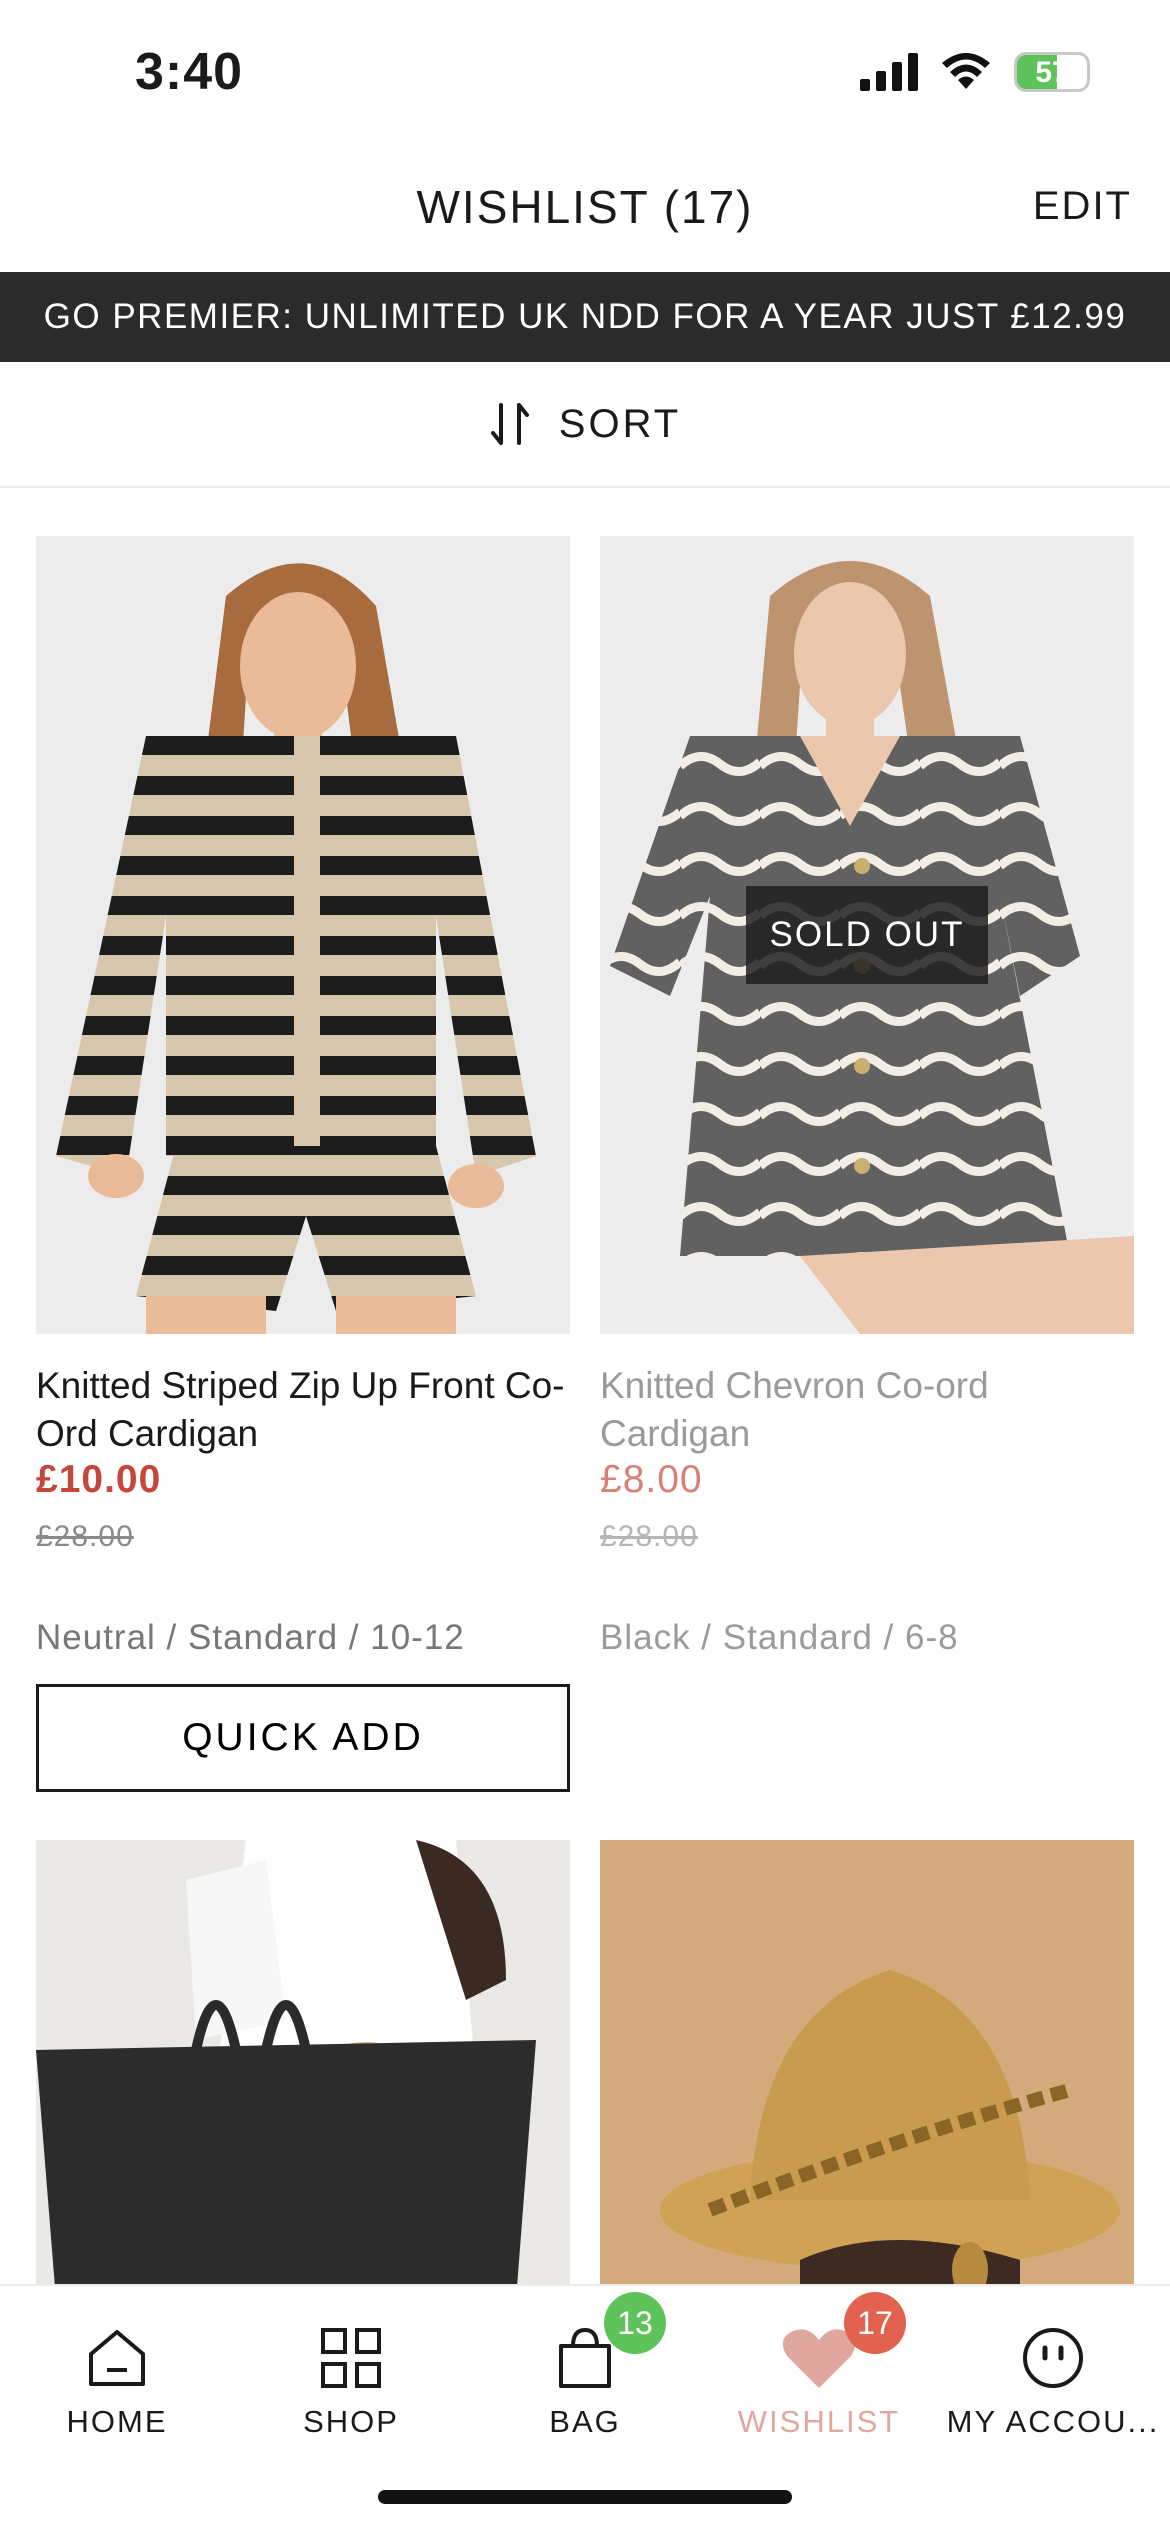  Describe the element at coordinates (509, 424) in the screenshot. I see `sort-arrows-icon` at that location.